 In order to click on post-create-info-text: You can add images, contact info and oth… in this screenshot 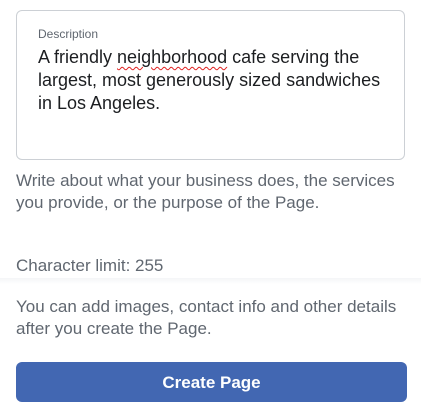, I will do `click(206, 317)`.